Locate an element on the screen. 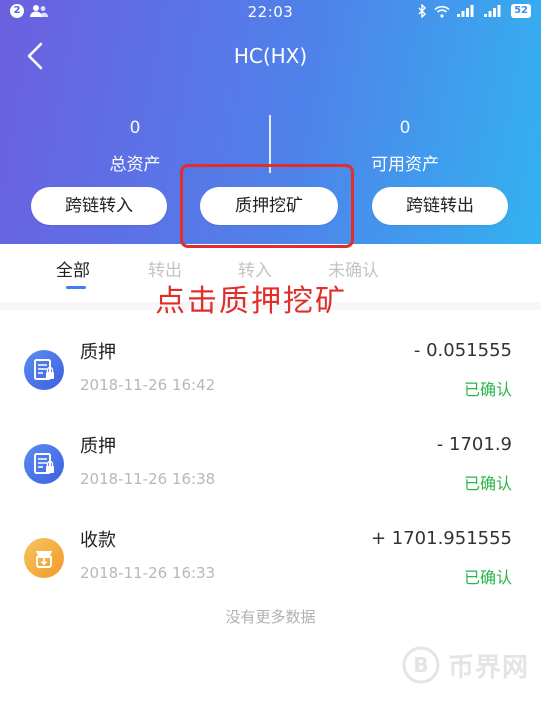 The width and height of the screenshot is (541, 704). watermark: B 币界网 is located at coordinates (465, 665).